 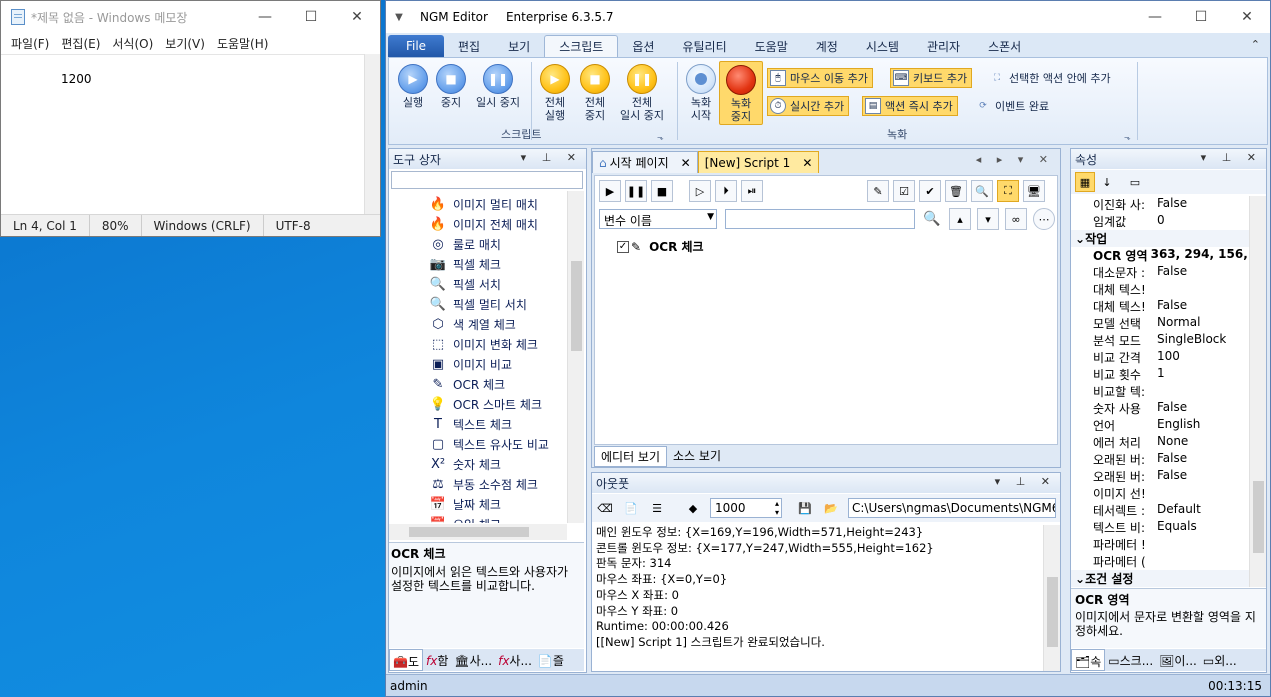 What do you see at coordinates (820, 219) in the screenshot?
I see `variable-search-input` at bounding box center [820, 219].